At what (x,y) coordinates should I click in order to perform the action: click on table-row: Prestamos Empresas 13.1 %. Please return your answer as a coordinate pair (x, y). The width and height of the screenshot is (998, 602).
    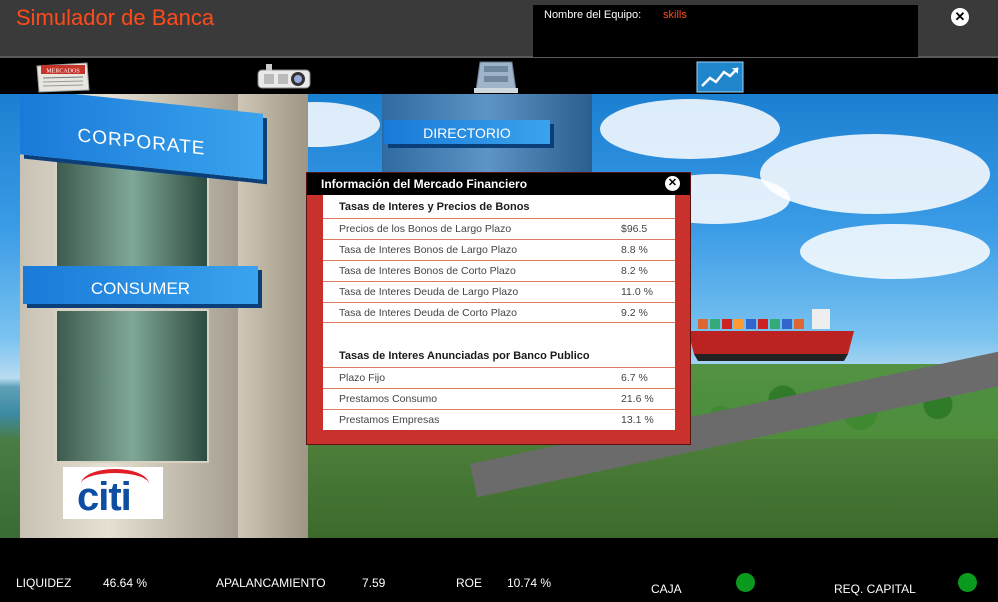
    Looking at the image, I should click on (499, 419).